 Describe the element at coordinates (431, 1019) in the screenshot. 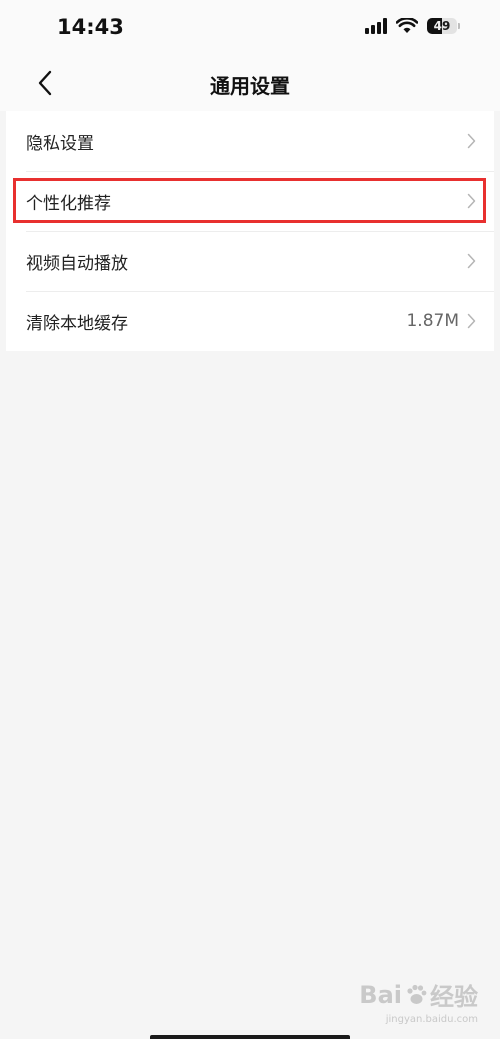

I see `watermark-sub: jingyan.baidu.com` at that location.